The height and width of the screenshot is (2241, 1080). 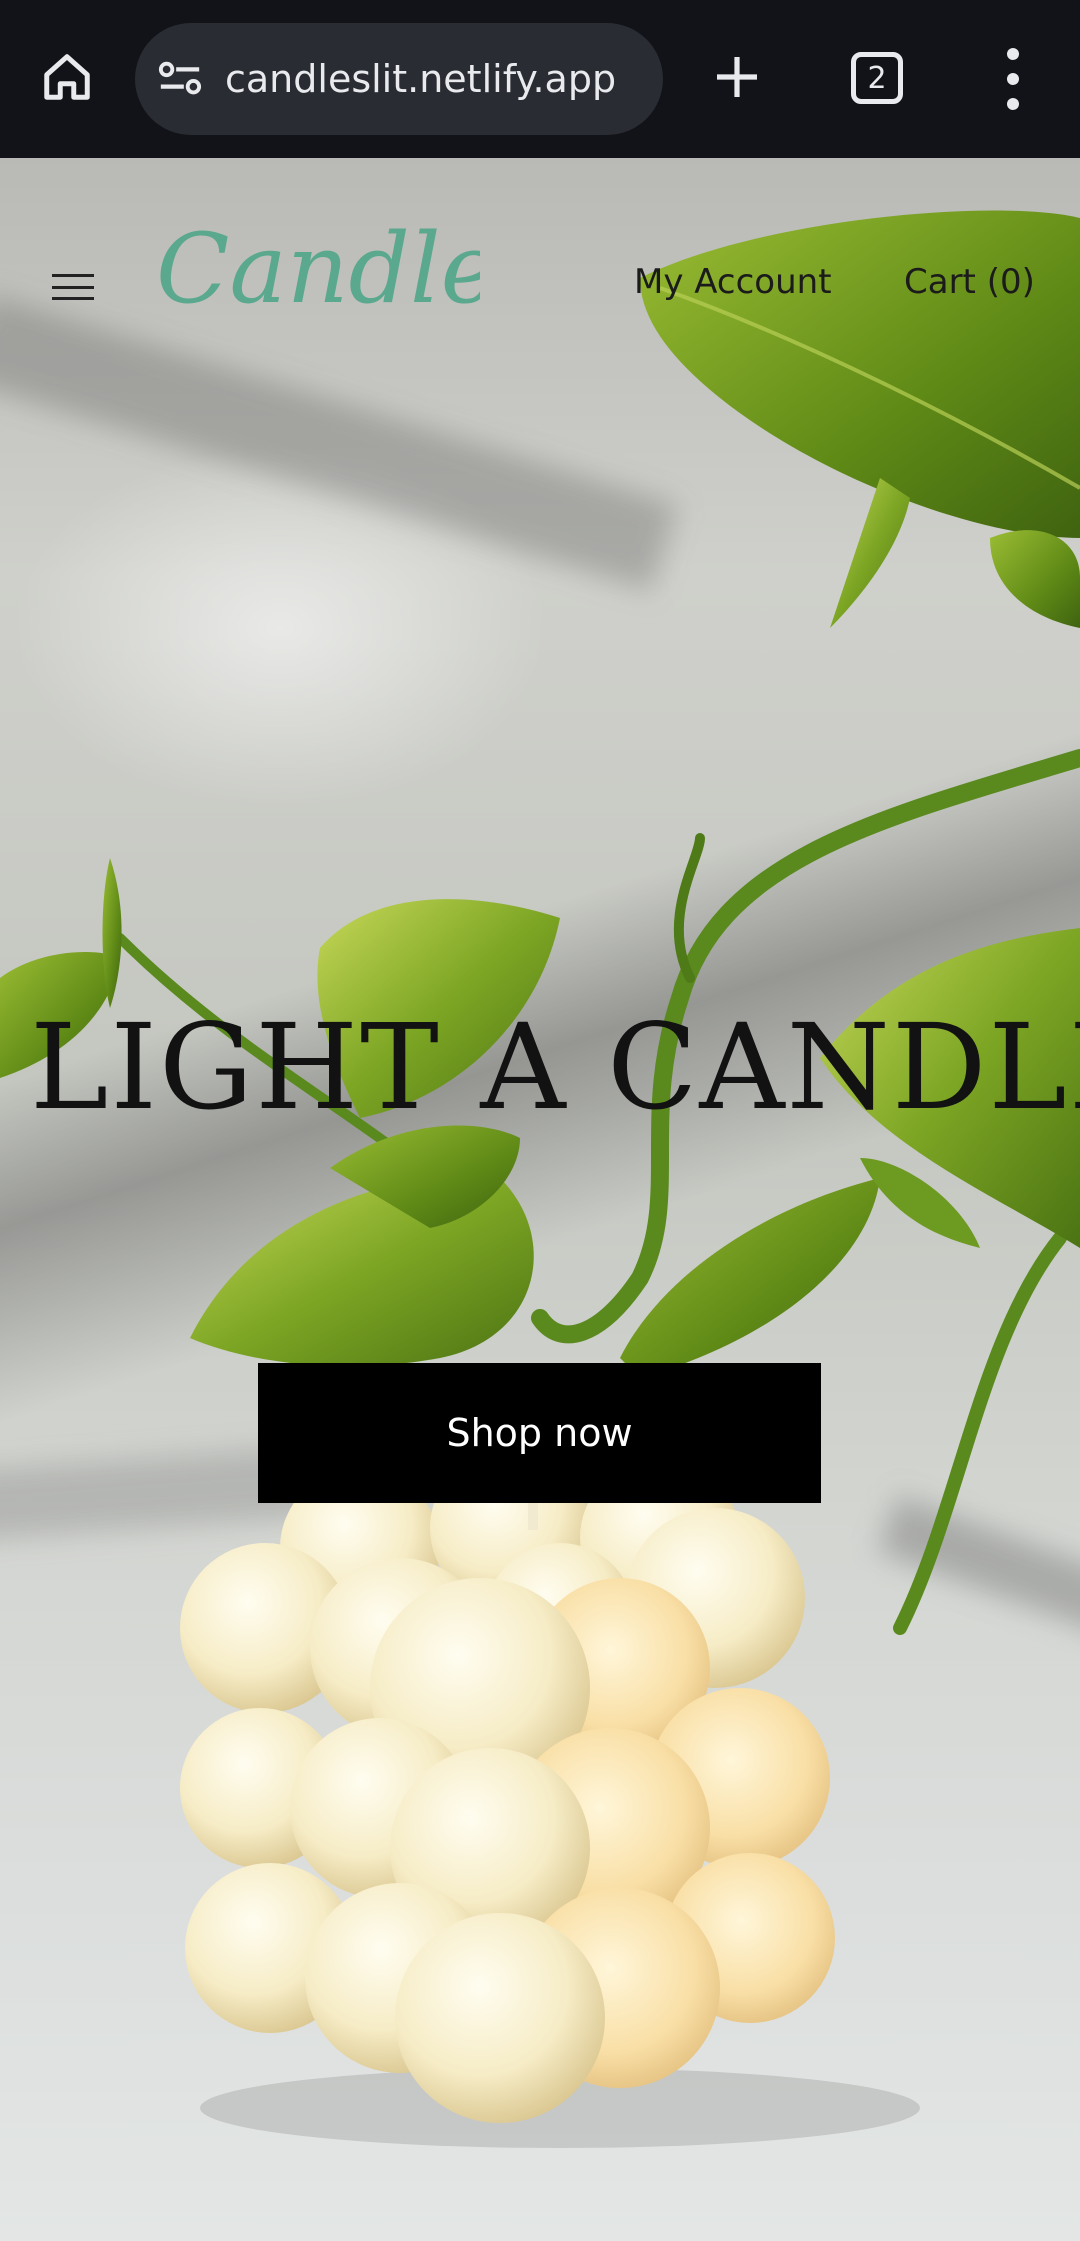 What do you see at coordinates (969, 282) in the screenshot?
I see `cart-link: Cart (0)` at bounding box center [969, 282].